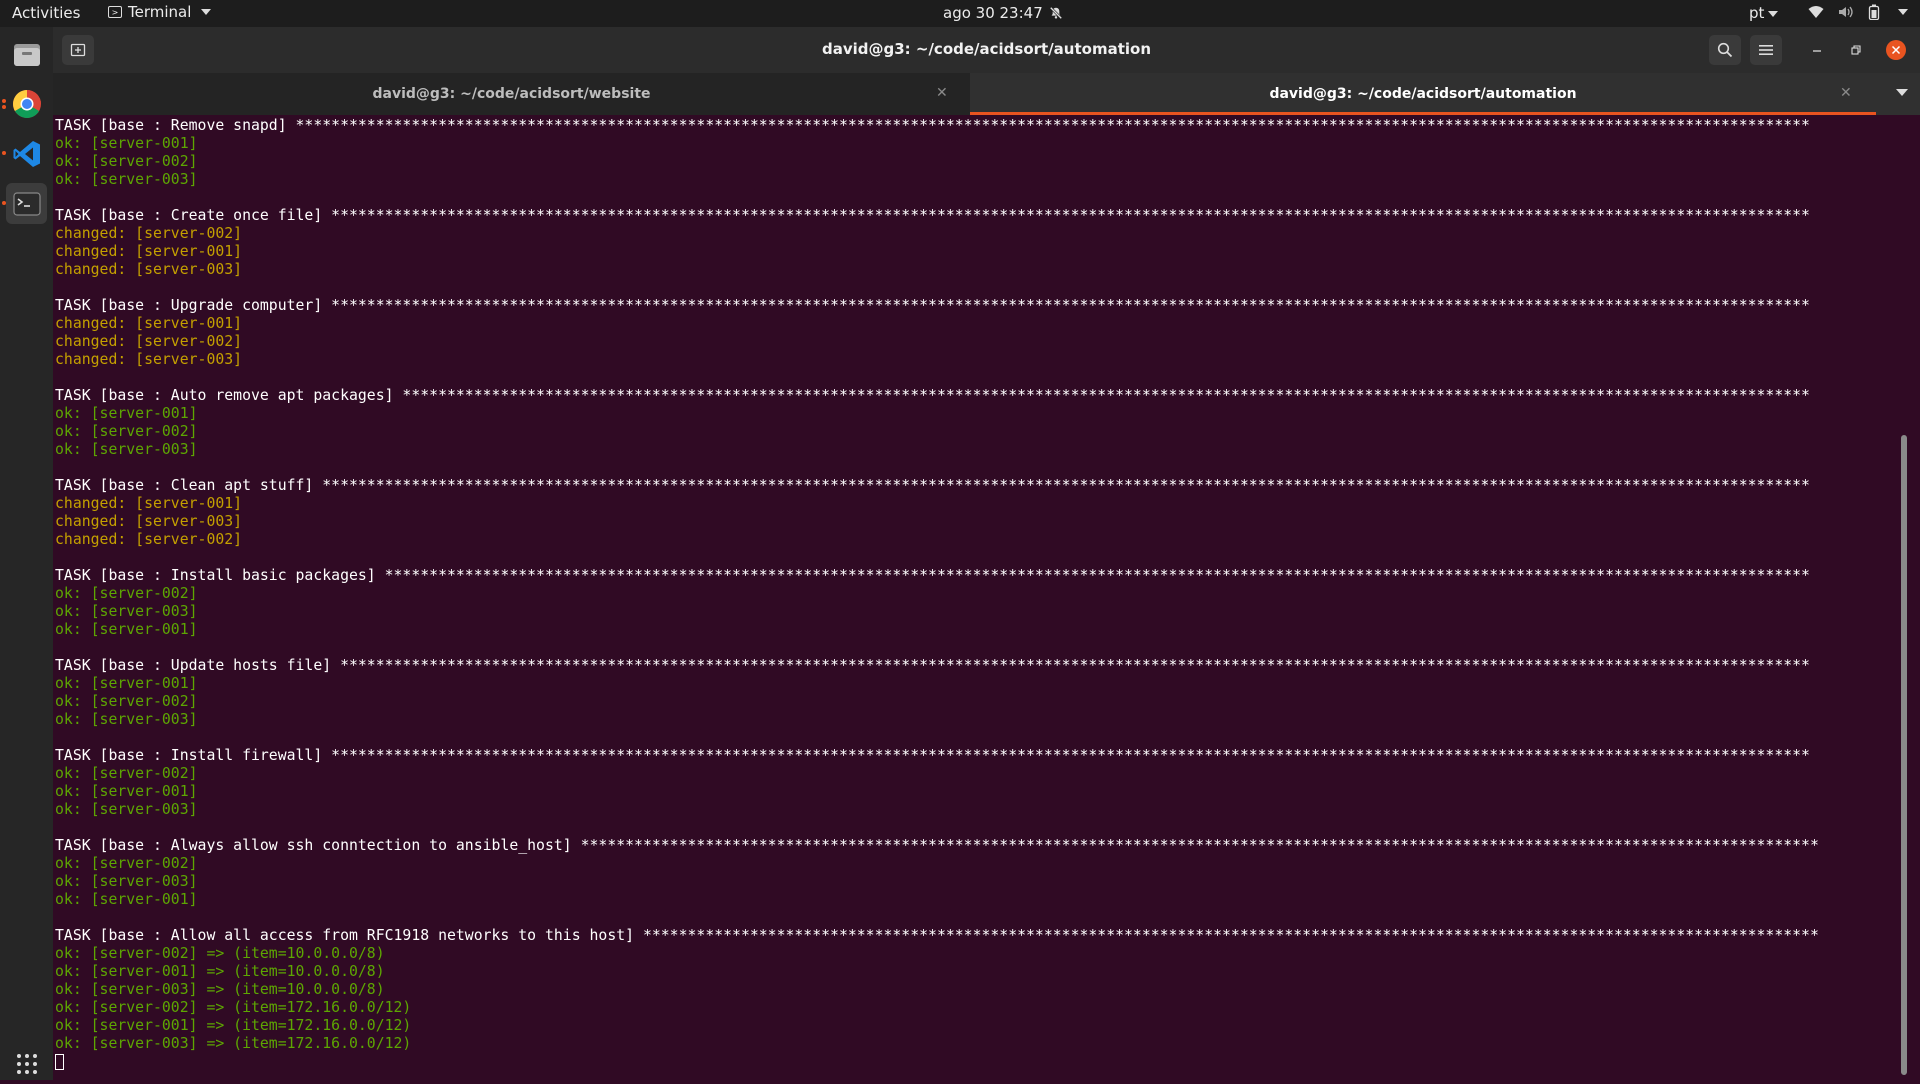 Image resolution: width=1920 pixels, height=1084 pixels. I want to click on minimize-button, so click(1817, 50).